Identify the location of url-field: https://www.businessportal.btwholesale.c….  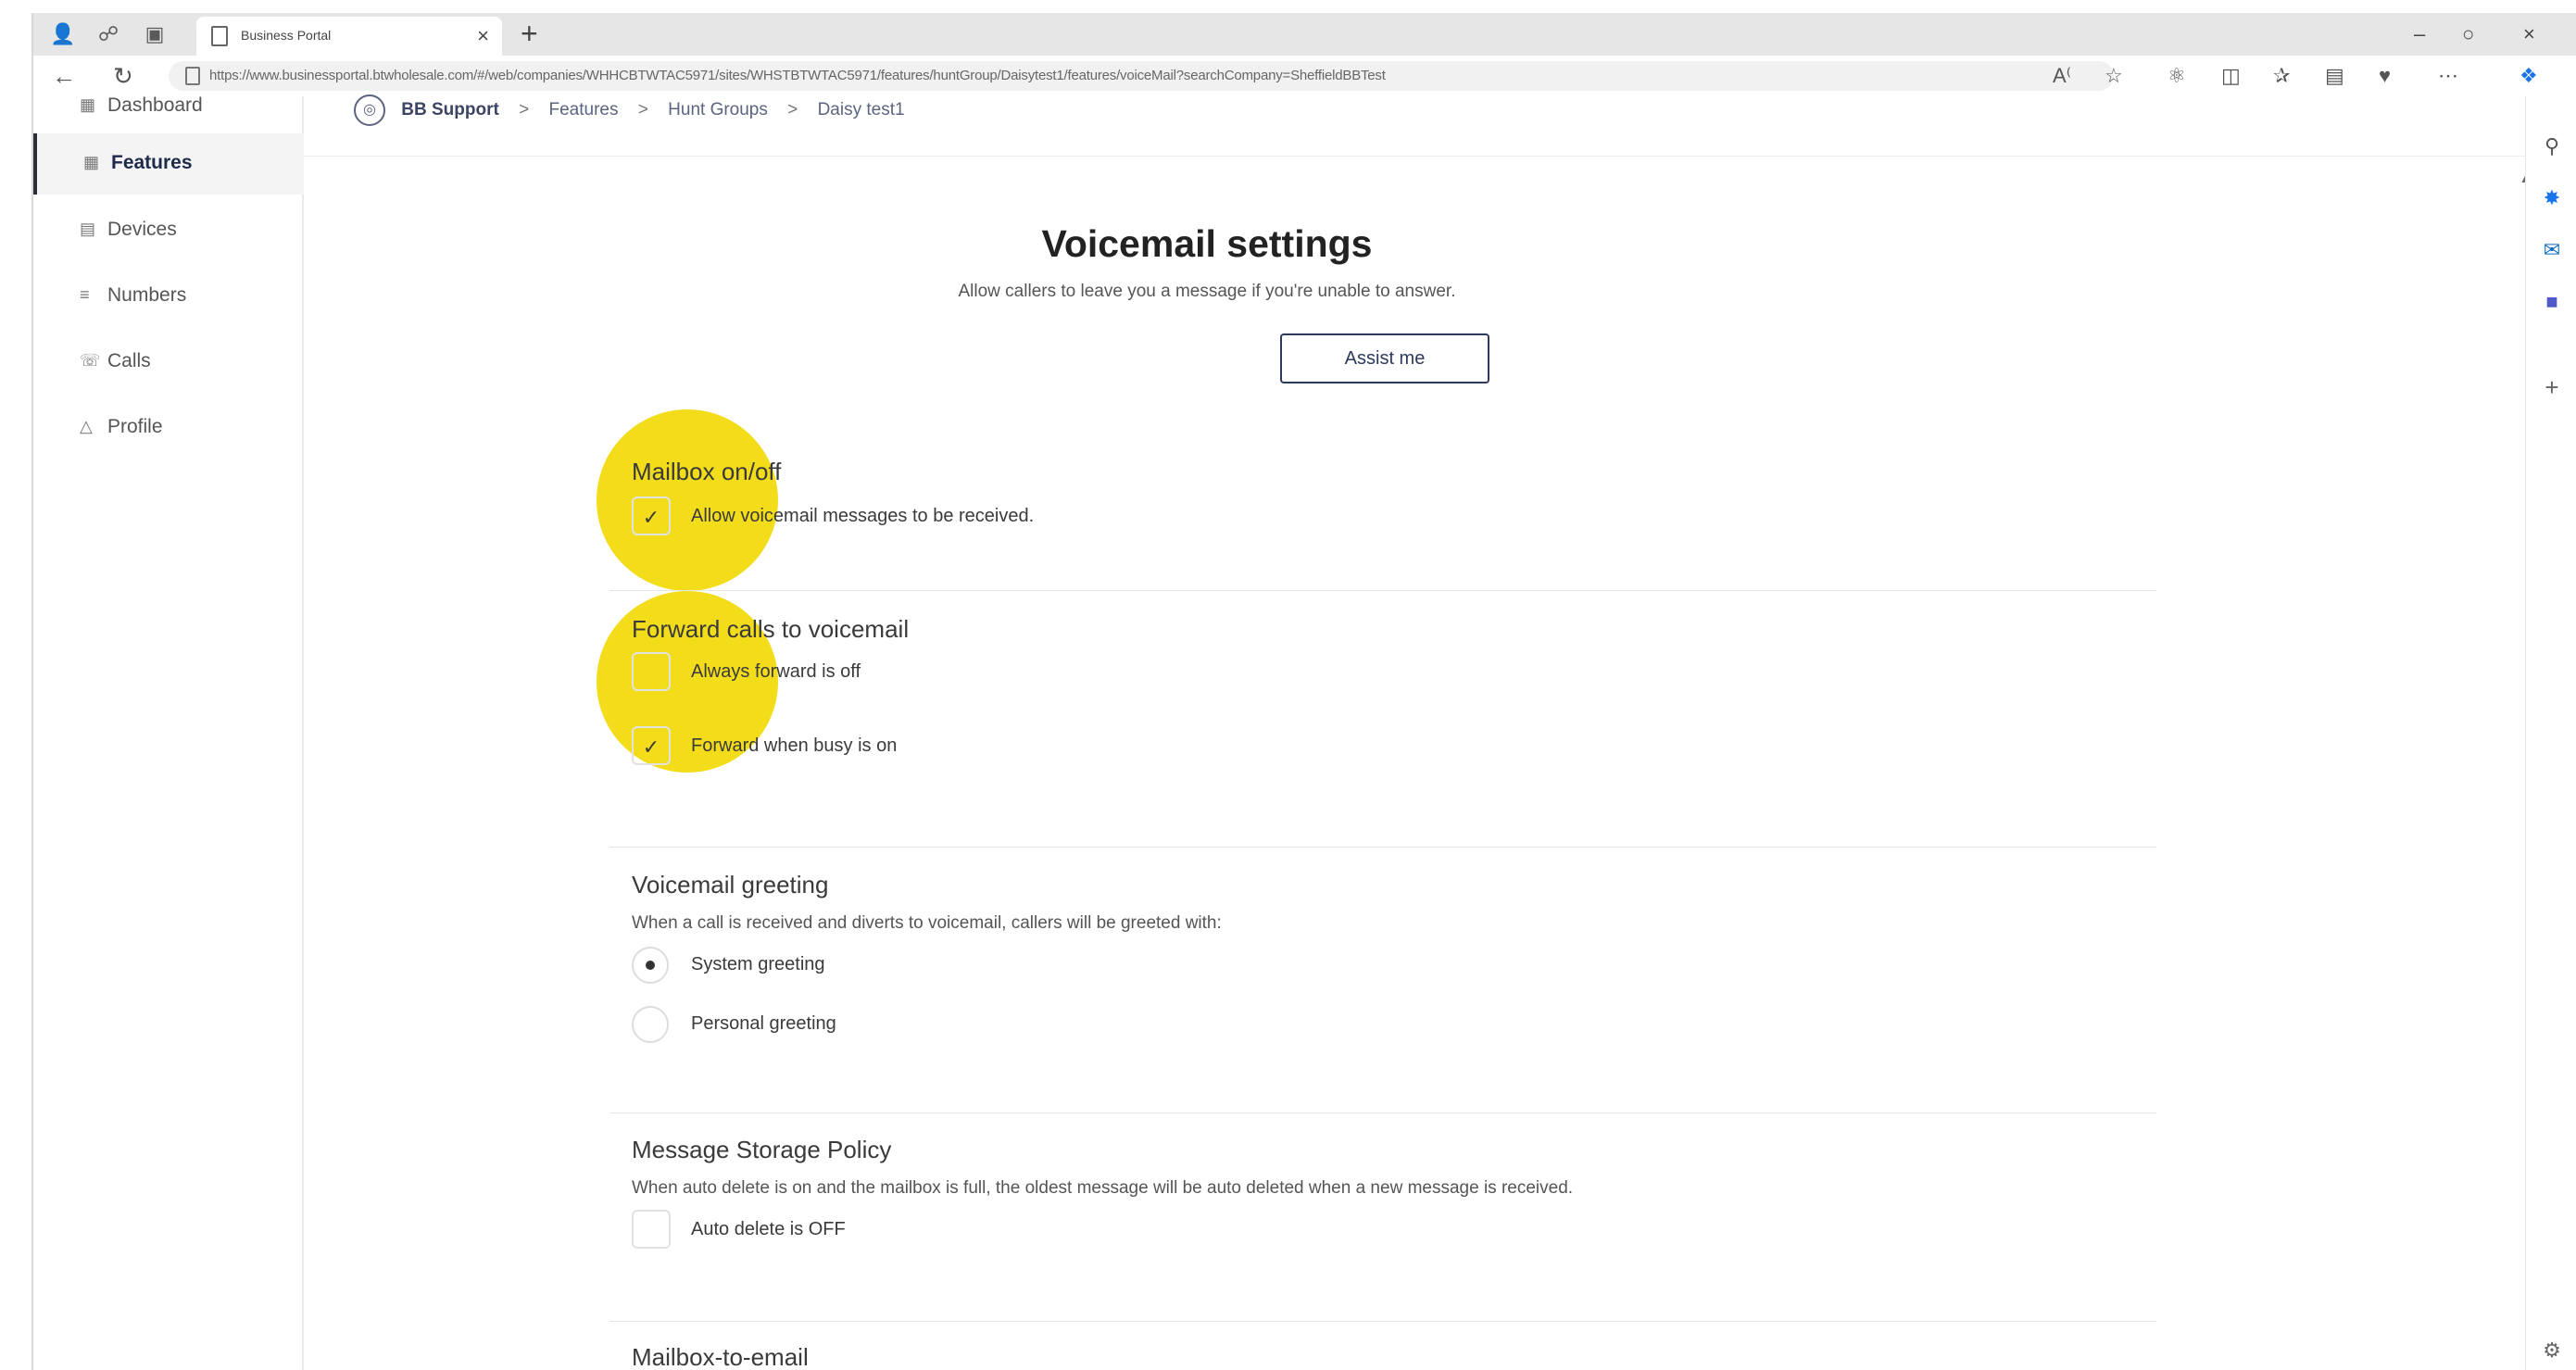
(1141, 76).